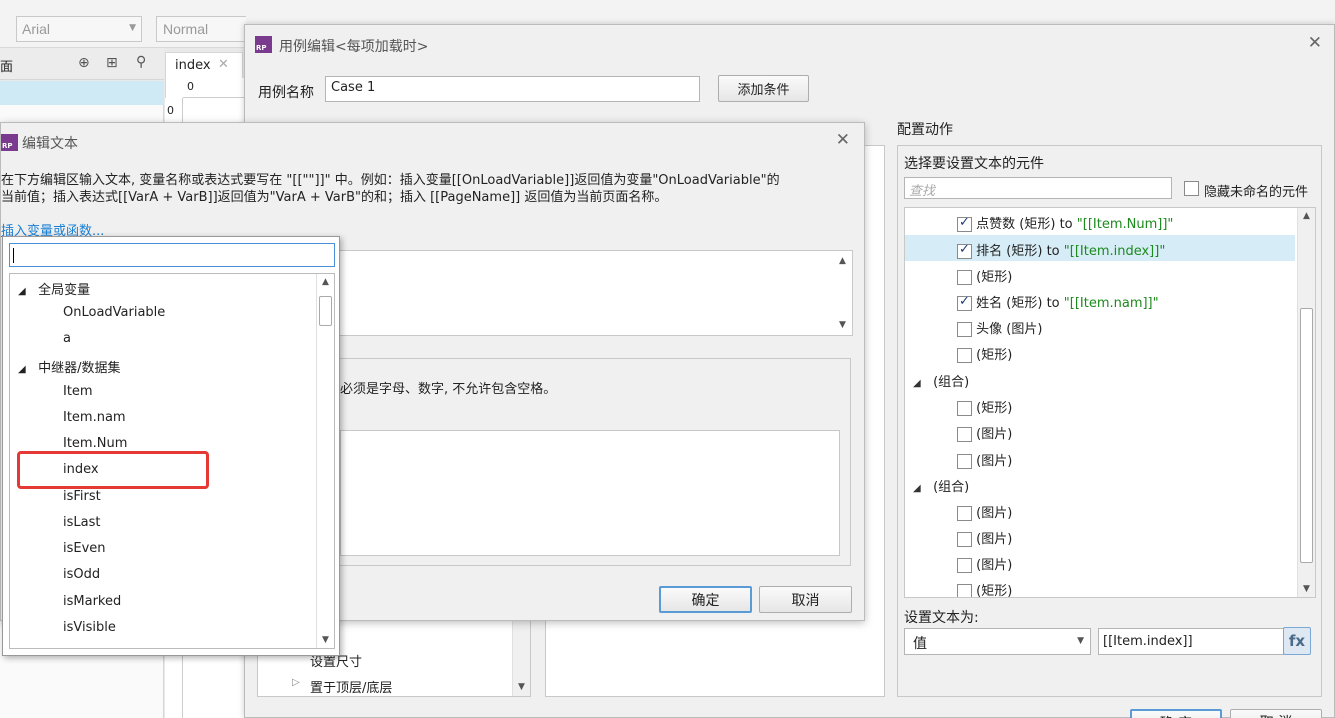 This screenshot has width=1335, height=718. What do you see at coordinates (94, 417) in the screenshot?
I see `variable-item: Item.nam` at bounding box center [94, 417].